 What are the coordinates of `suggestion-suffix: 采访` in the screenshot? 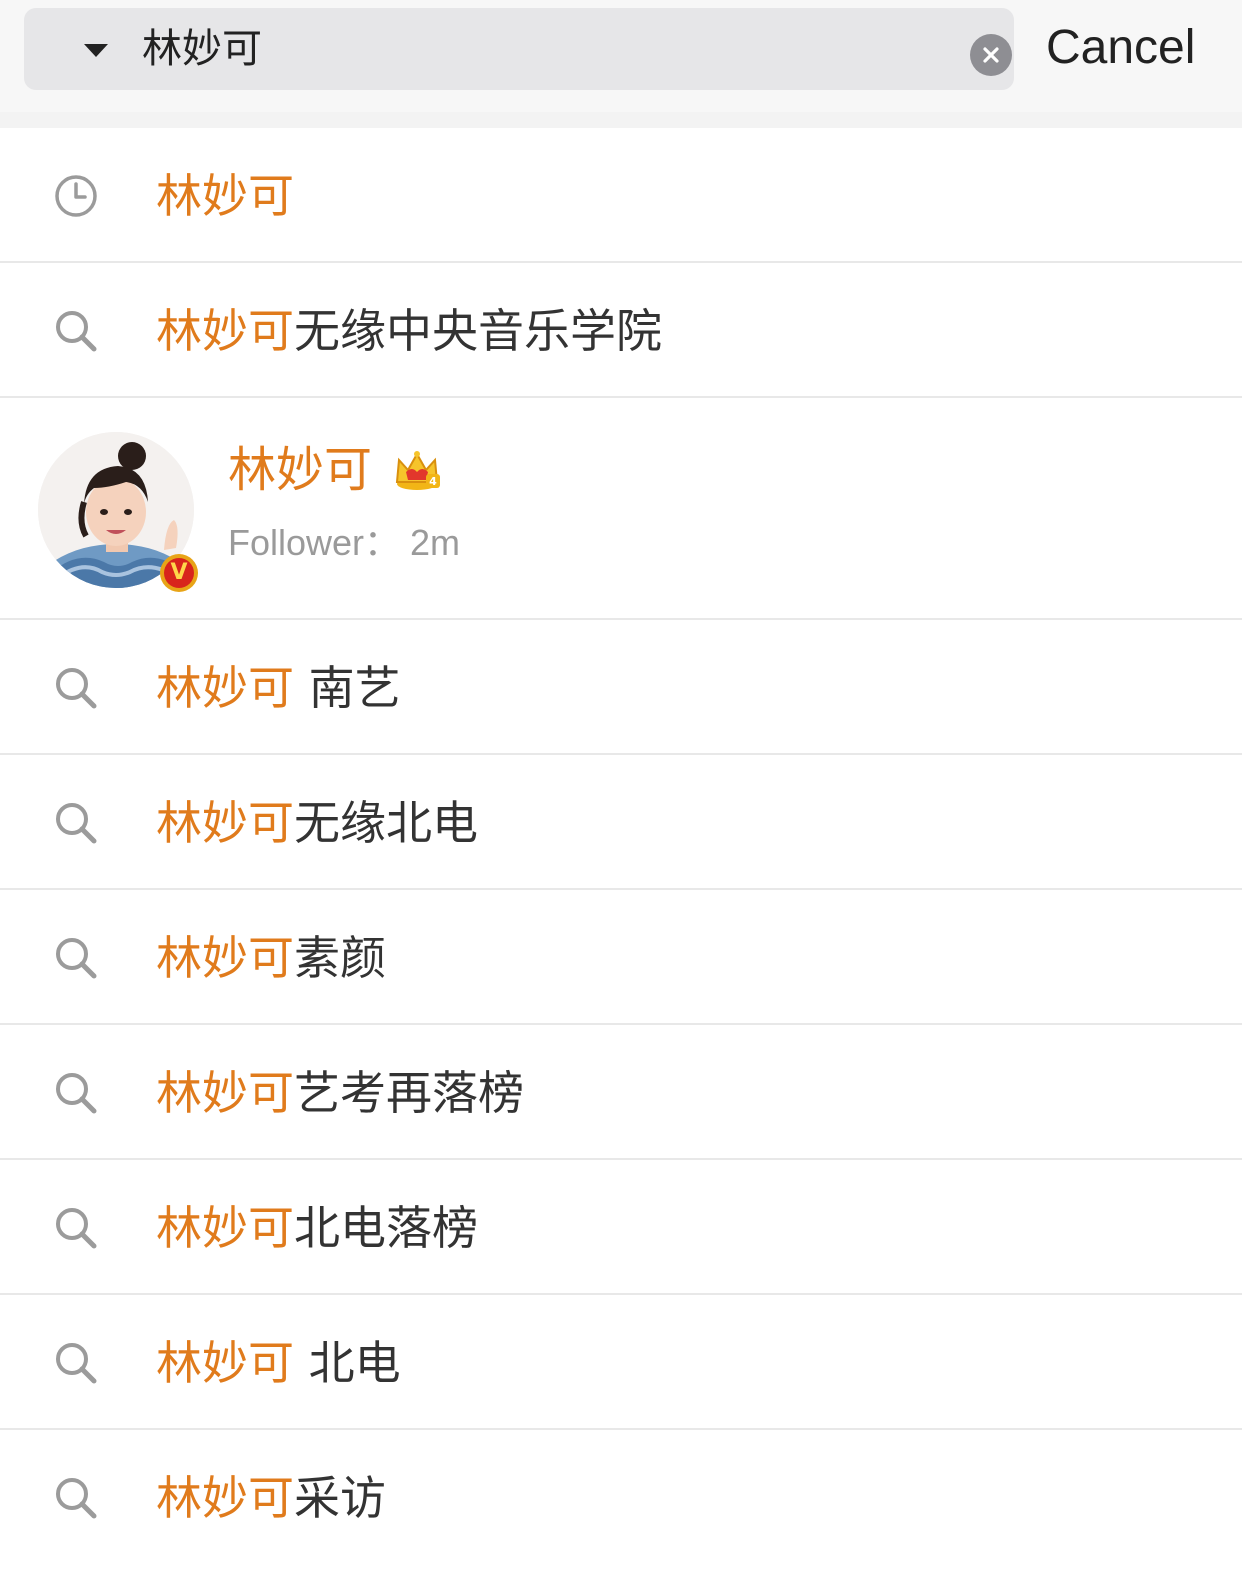 It's located at (340, 1498).